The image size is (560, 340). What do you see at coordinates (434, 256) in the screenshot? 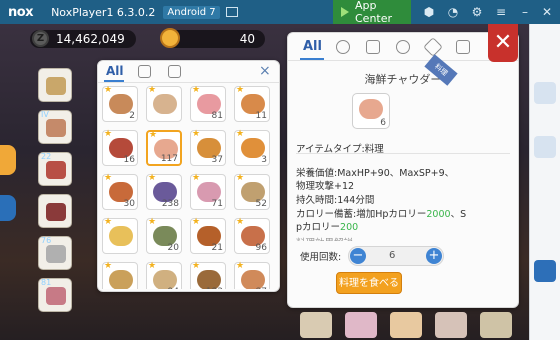
I see `plus-button: +` at bounding box center [434, 256].